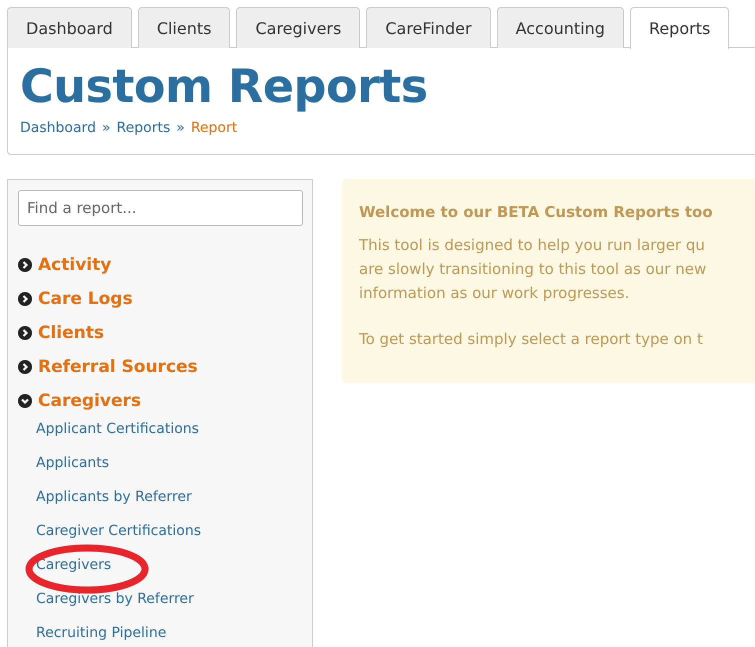 This screenshot has height=647, width=755. Describe the element at coordinates (214, 128) in the screenshot. I see `breadcrumb-link: Report` at that location.